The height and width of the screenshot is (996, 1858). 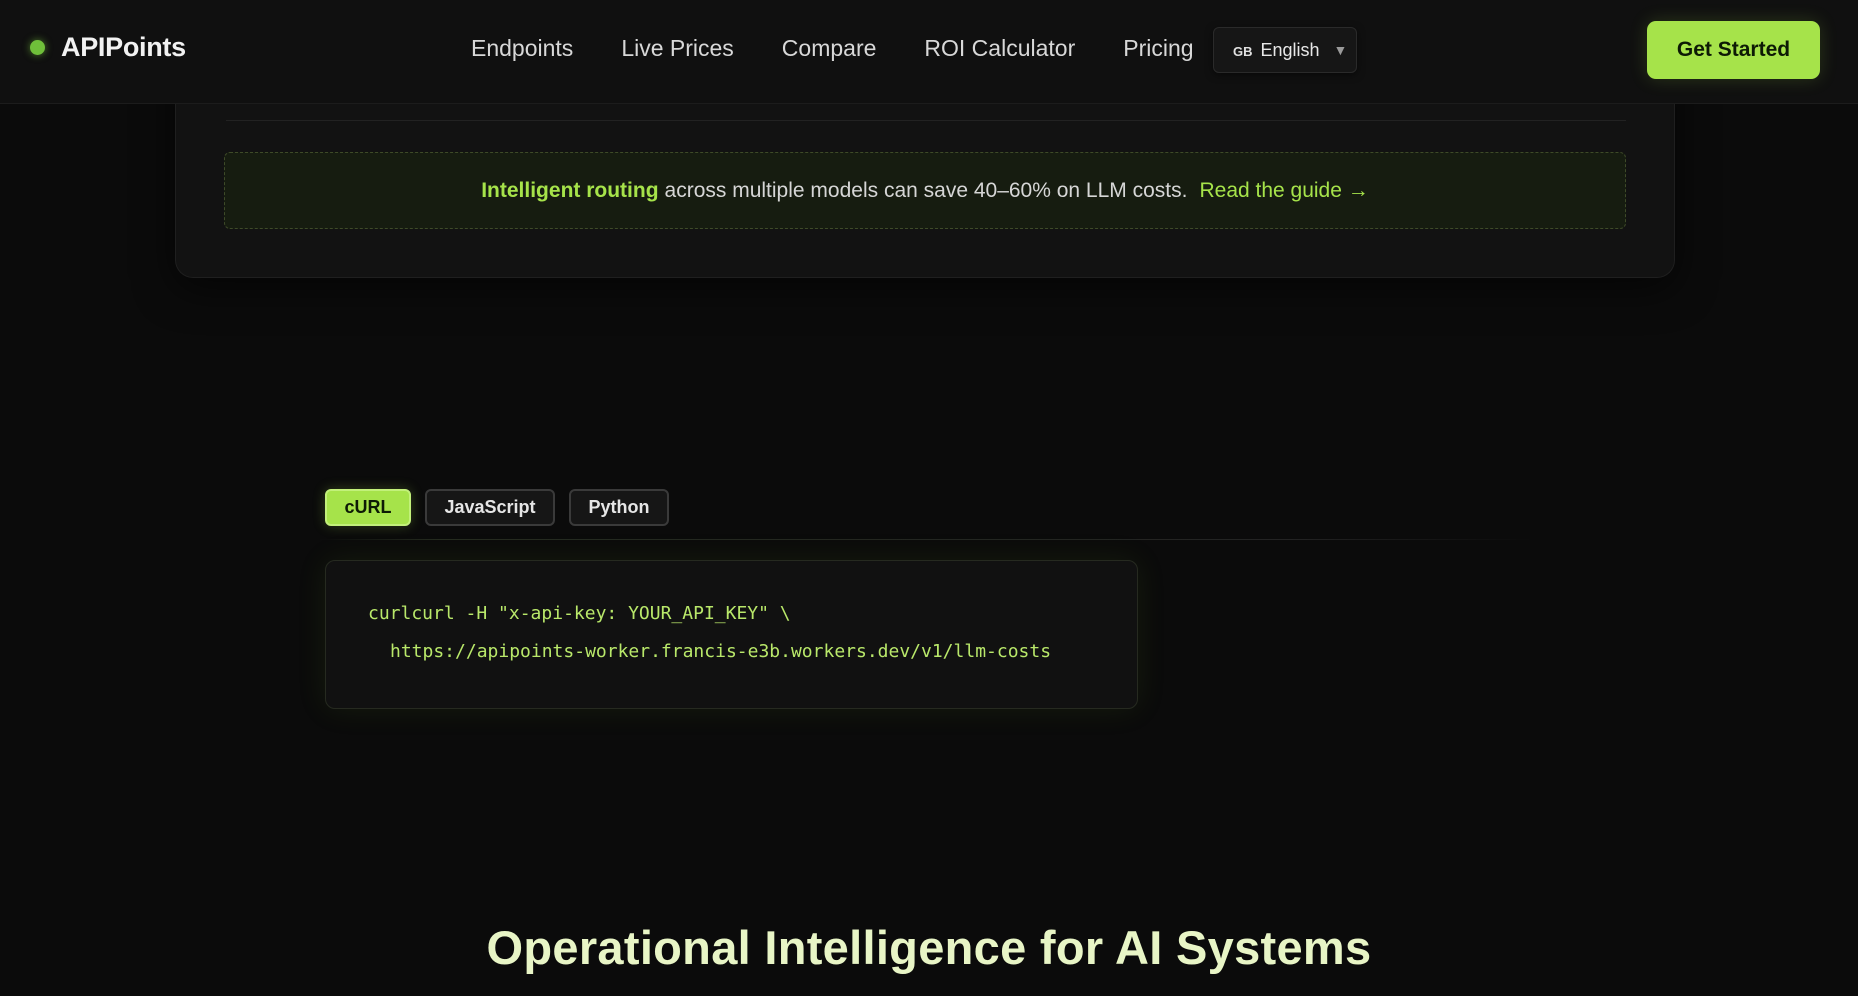 I want to click on brand-name: APIPoints, so click(x=123, y=47).